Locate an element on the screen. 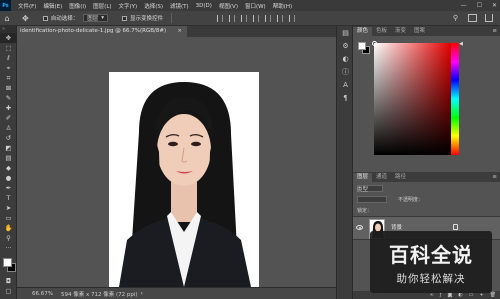 The image size is (500, 299). lasso-tool-icon: ℓ is located at coordinates (8, 58).